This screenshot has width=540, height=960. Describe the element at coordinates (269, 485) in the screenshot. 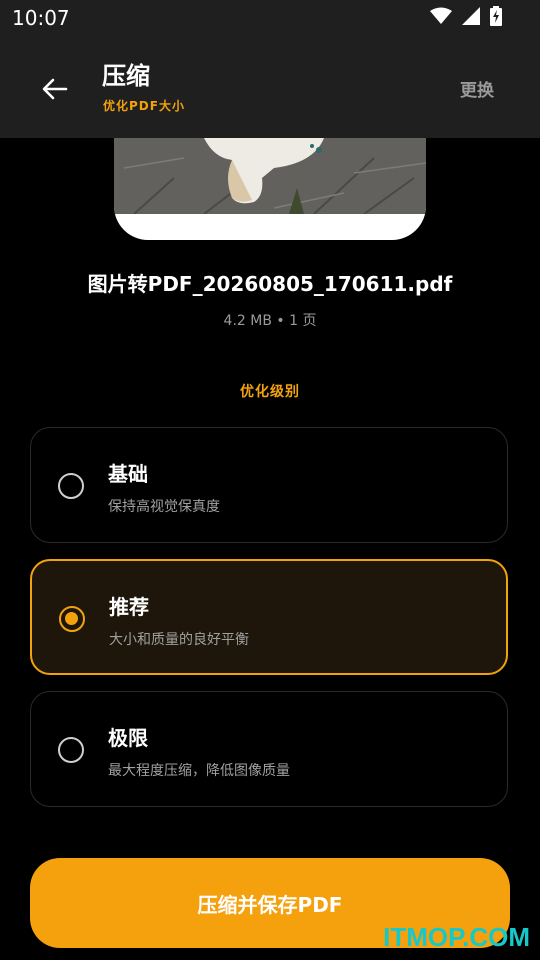

I see `option-basic: 基础 保持高视觉保真度` at that location.